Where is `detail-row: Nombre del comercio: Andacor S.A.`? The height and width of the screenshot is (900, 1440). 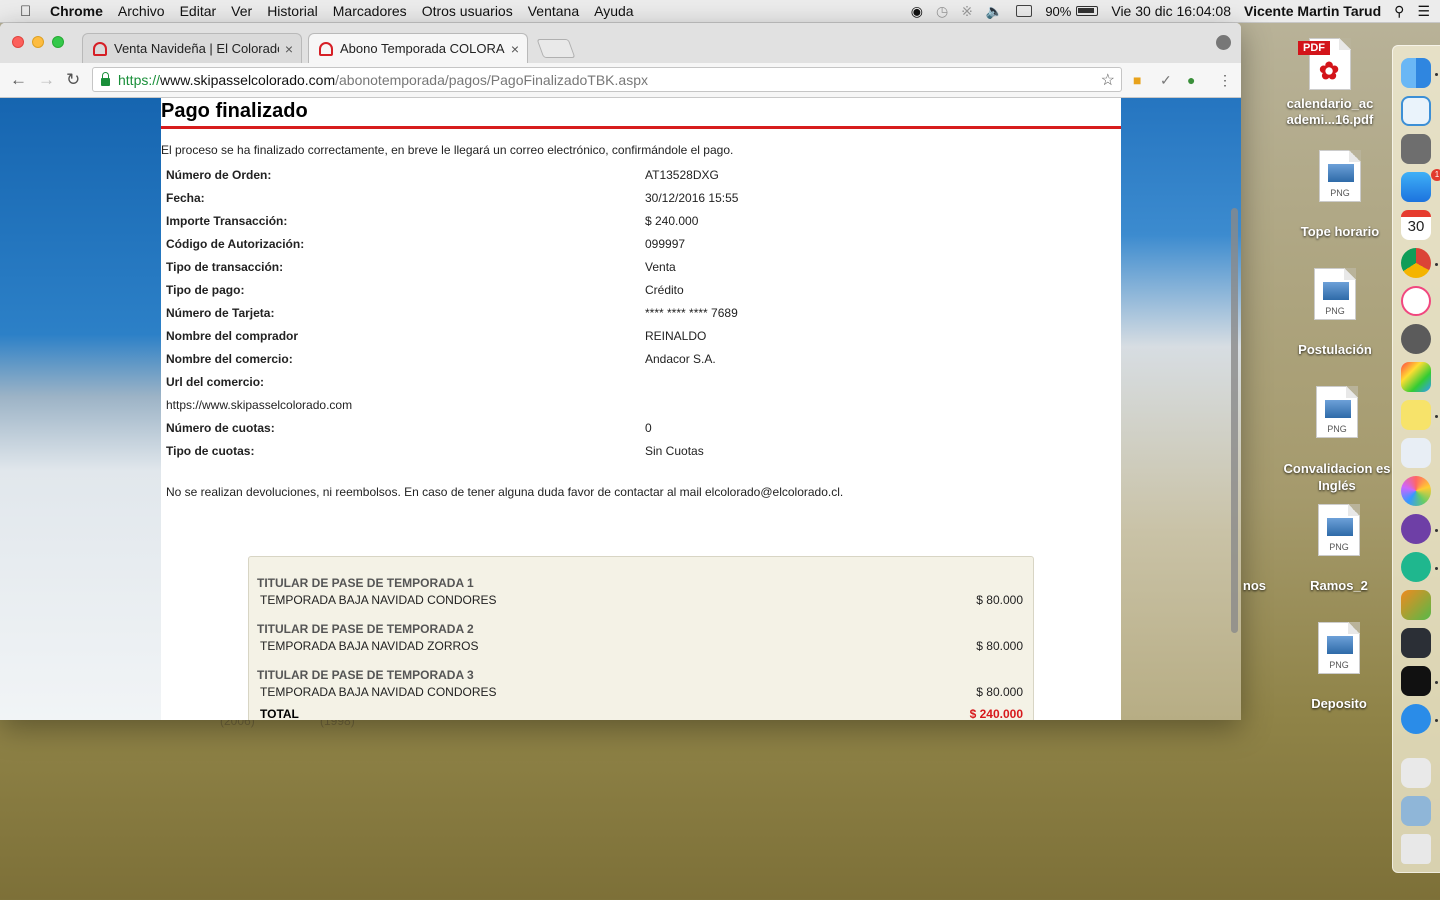
detail-row: Nombre del comercio: Andacor S.A. is located at coordinates (641, 358).